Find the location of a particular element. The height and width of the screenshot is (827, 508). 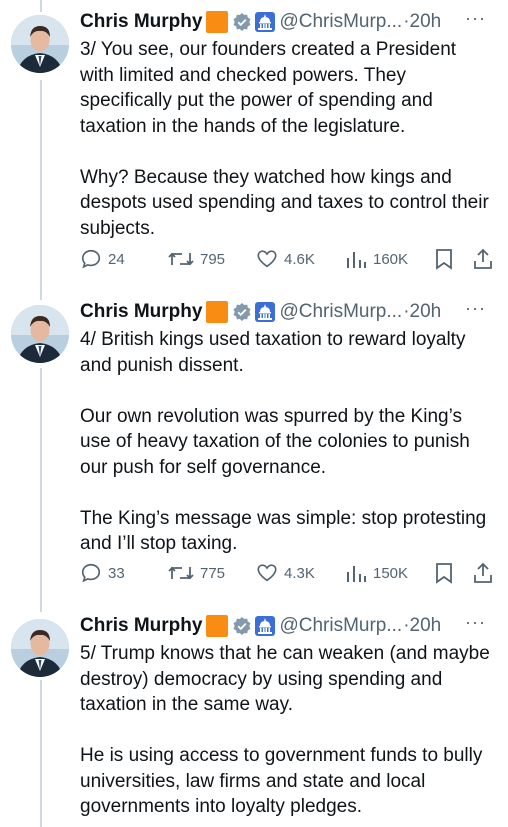

reply-button: 24 is located at coordinates (102, 259).